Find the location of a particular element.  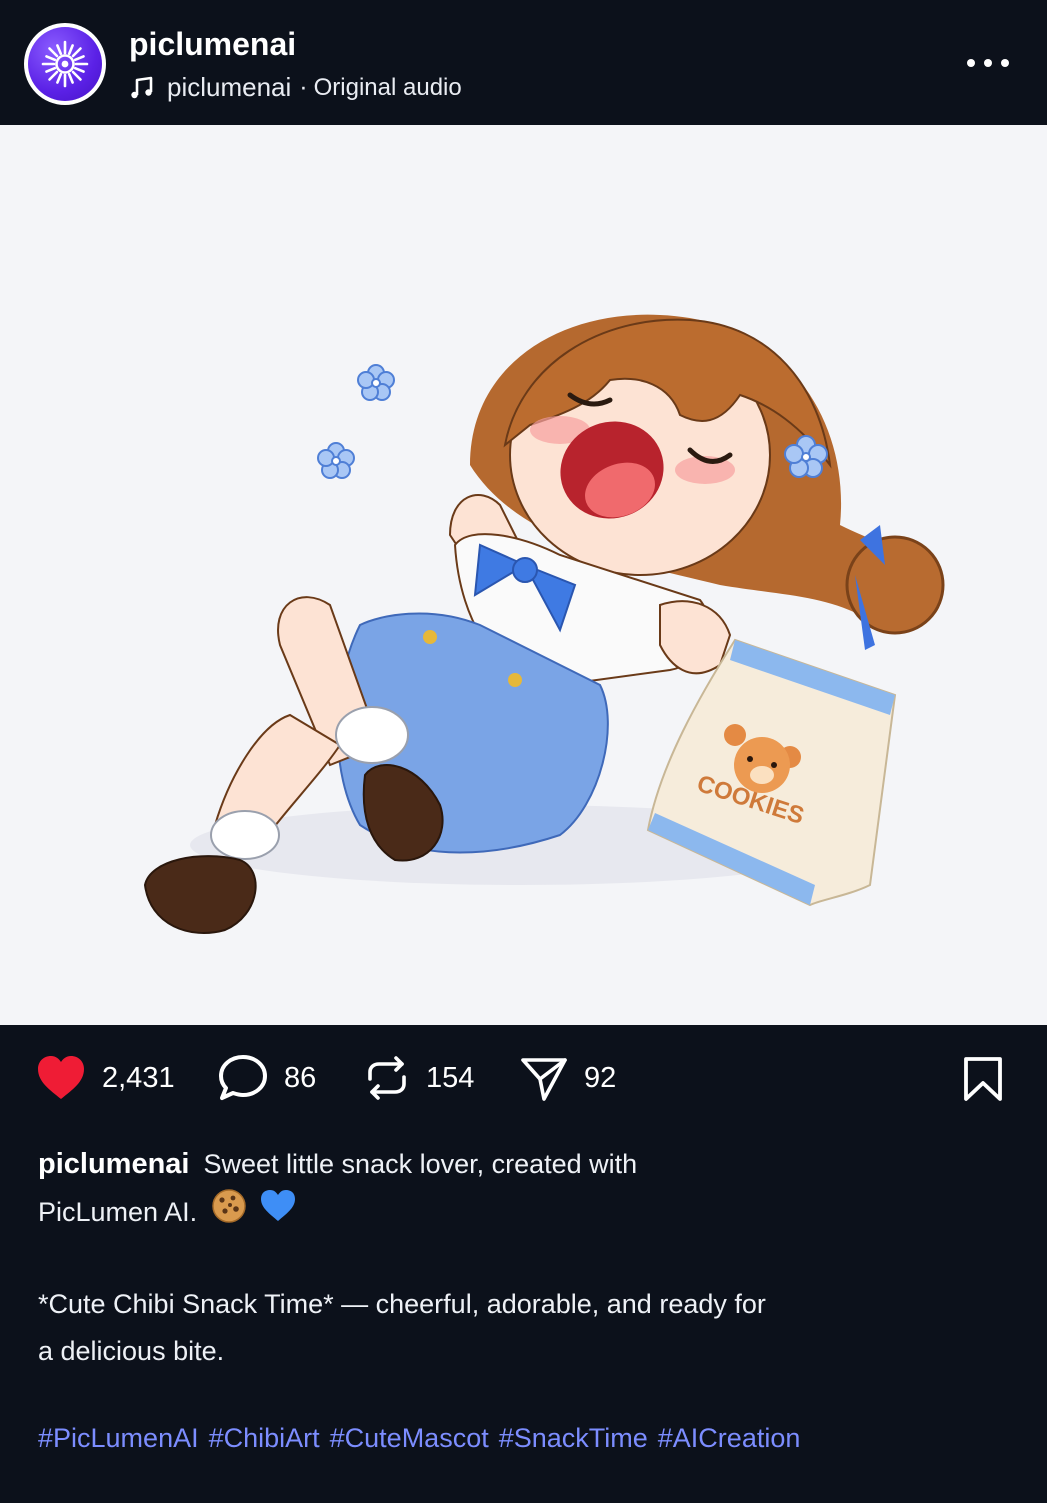

comment-button: 86 is located at coordinates (267, 1078).